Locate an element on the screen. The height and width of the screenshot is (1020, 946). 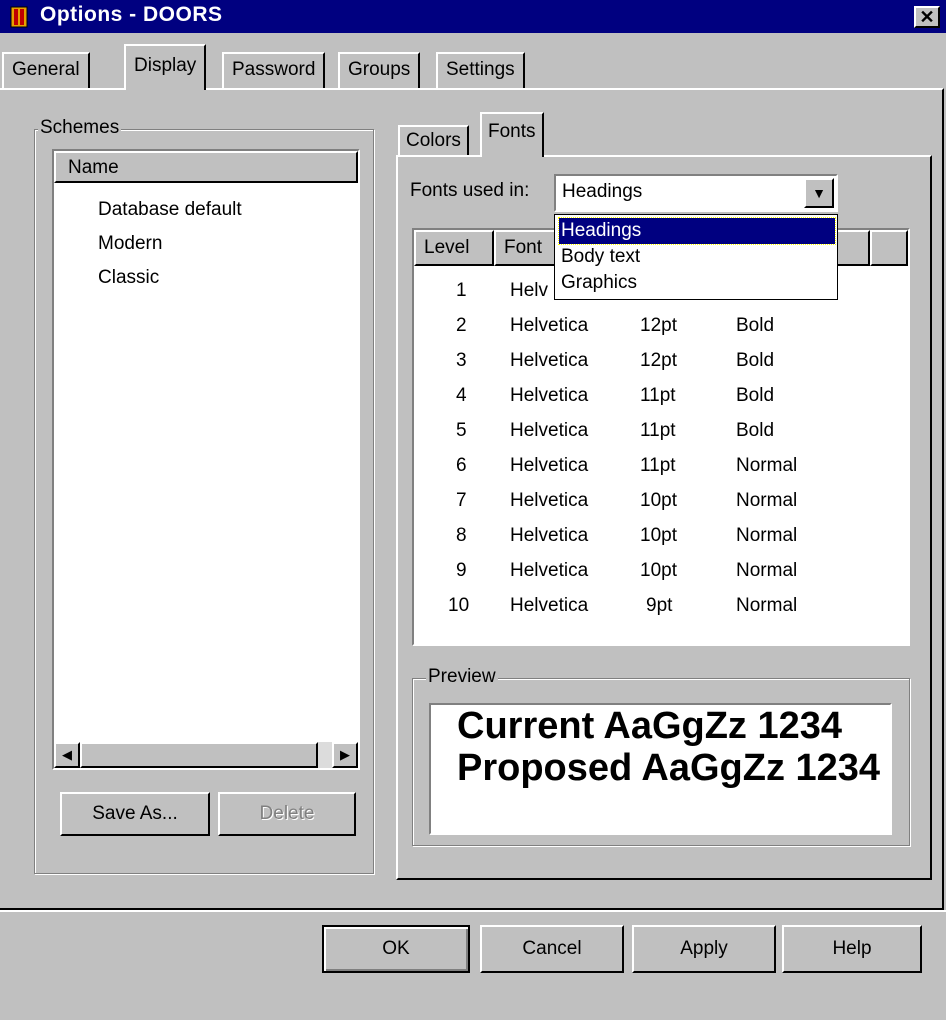
tab-display: Display is located at coordinates (165, 67).